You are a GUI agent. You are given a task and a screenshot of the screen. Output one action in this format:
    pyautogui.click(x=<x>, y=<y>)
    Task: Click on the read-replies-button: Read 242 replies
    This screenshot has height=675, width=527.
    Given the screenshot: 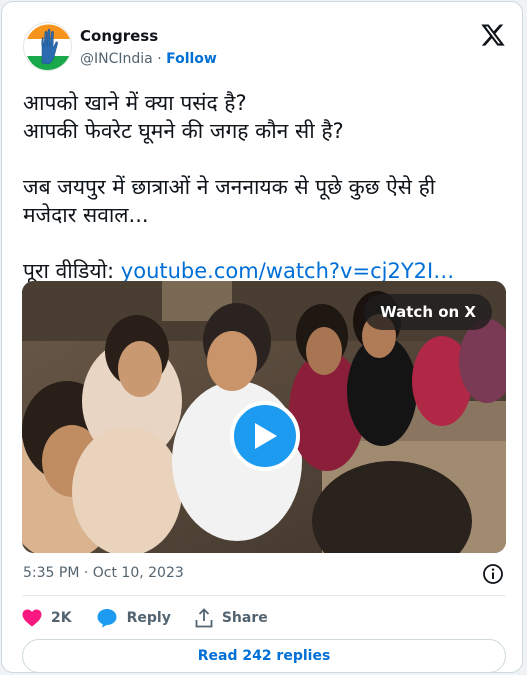 What is the action you would take?
    pyautogui.click(x=264, y=656)
    